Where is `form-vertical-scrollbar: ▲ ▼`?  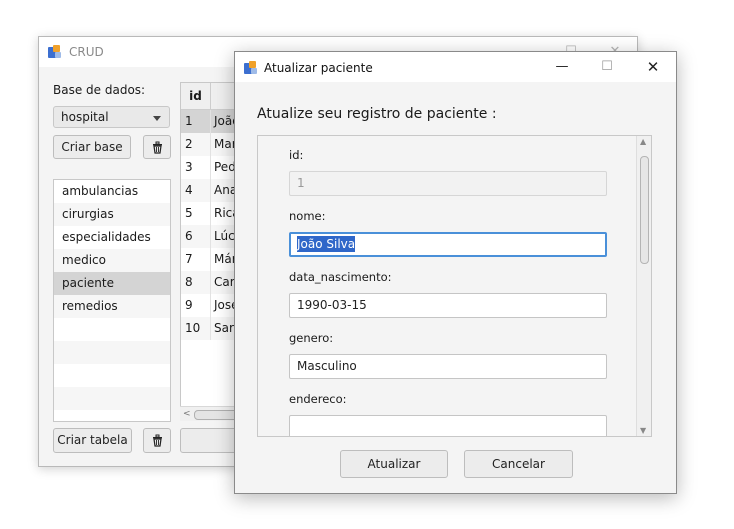 form-vertical-scrollbar: ▲ ▼ is located at coordinates (643, 286).